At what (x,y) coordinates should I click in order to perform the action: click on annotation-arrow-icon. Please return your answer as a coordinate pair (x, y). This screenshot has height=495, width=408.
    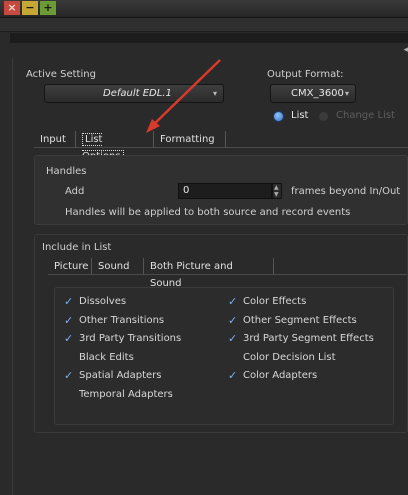
    Looking at the image, I should click on (183, 96).